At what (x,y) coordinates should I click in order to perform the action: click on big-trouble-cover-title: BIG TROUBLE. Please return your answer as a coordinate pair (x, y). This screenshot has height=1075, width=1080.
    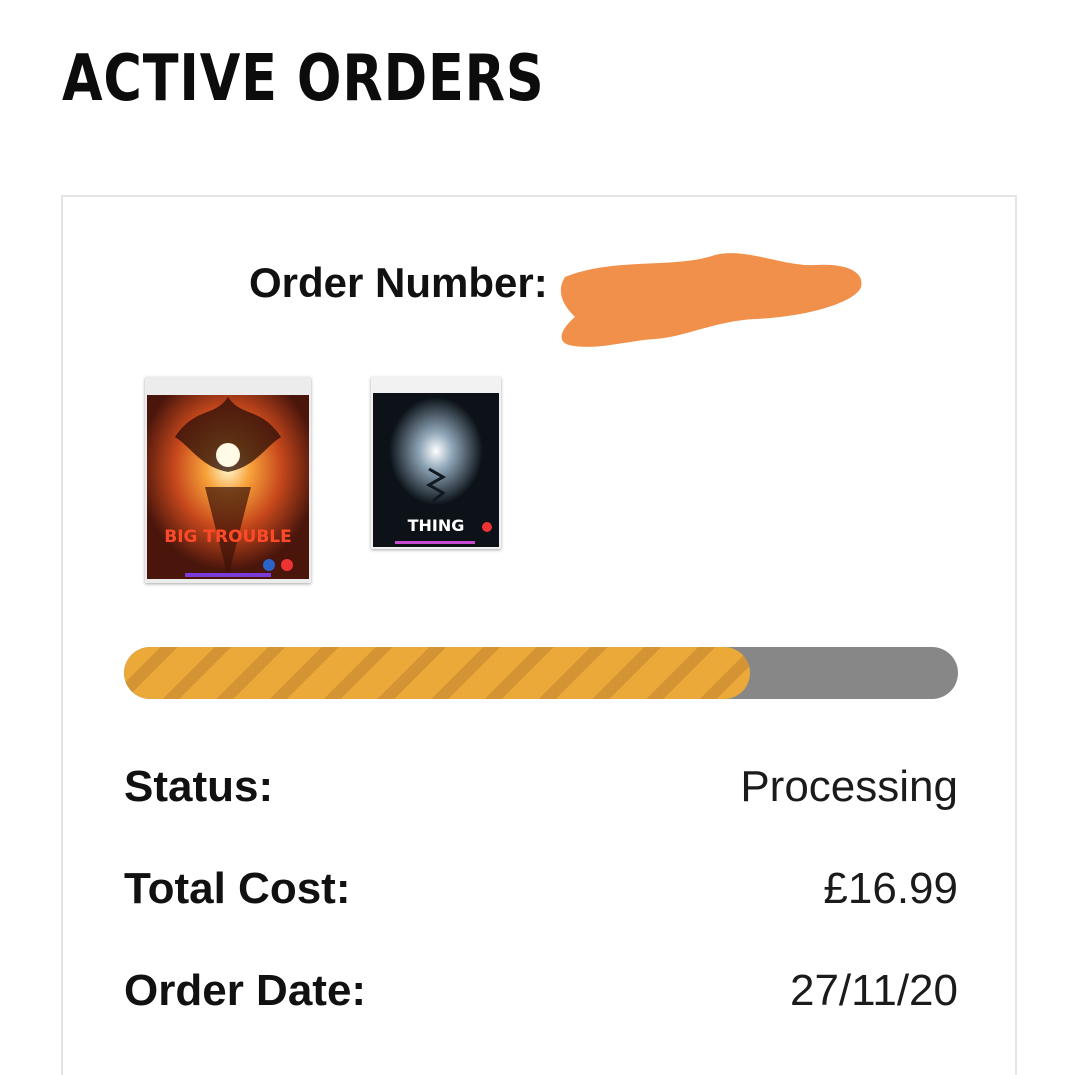
    Looking at the image, I should click on (228, 537).